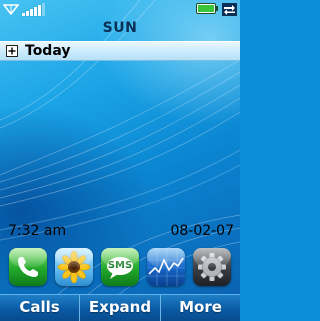 This screenshot has width=320, height=321. I want to click on clock-date: 08-02-07, so click(202, 231).